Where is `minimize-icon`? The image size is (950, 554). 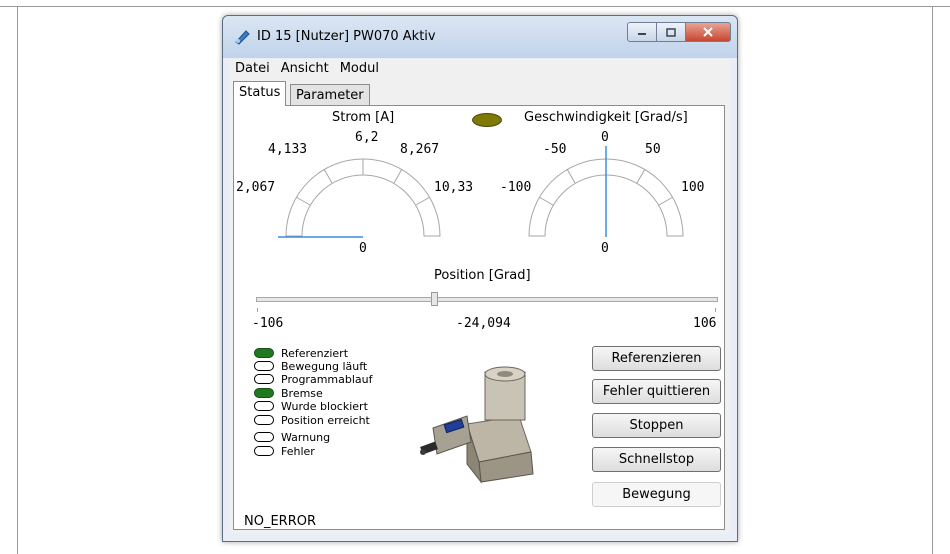
minimize-icon is located at coordinates (642, 32).